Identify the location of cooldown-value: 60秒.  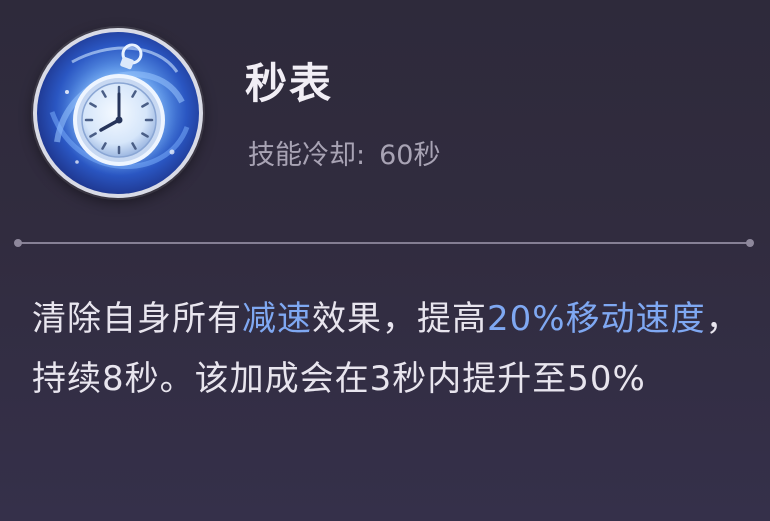
(410, 155).